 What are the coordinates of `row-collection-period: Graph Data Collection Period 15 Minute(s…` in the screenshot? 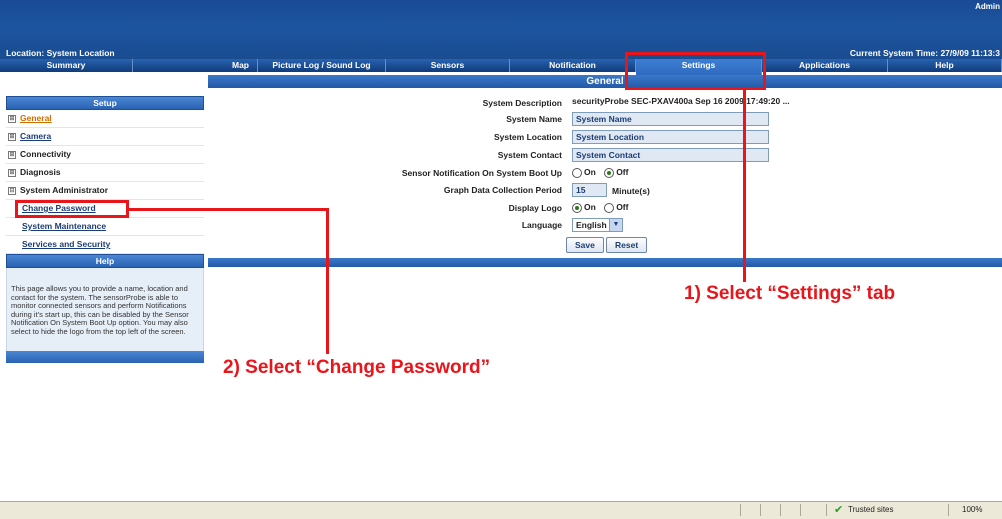 It's located at (605, 190).